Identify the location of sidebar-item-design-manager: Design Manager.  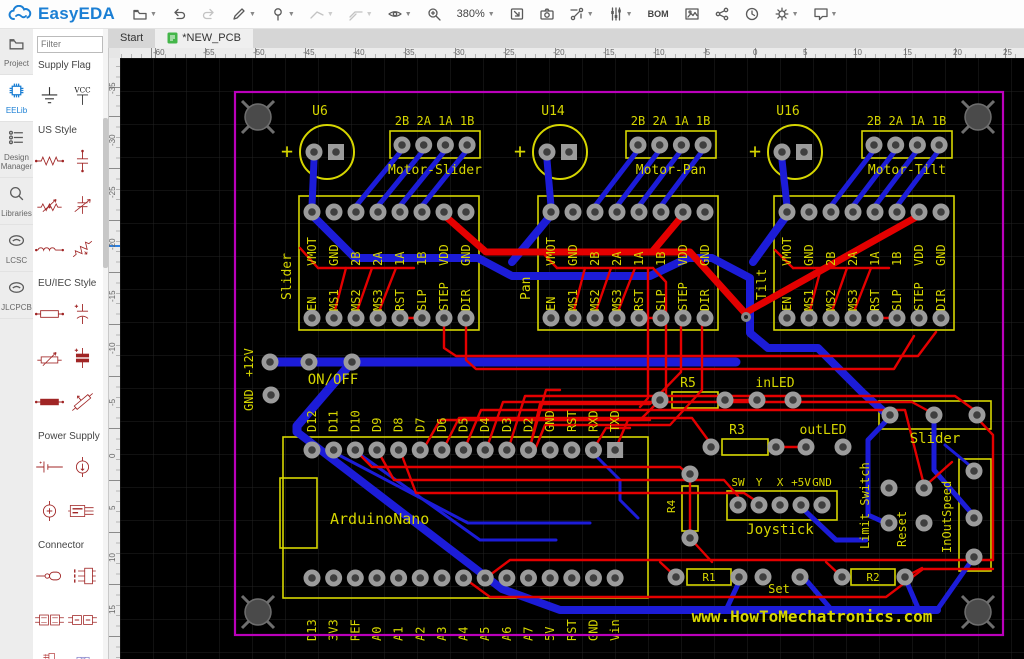
(16, 150).